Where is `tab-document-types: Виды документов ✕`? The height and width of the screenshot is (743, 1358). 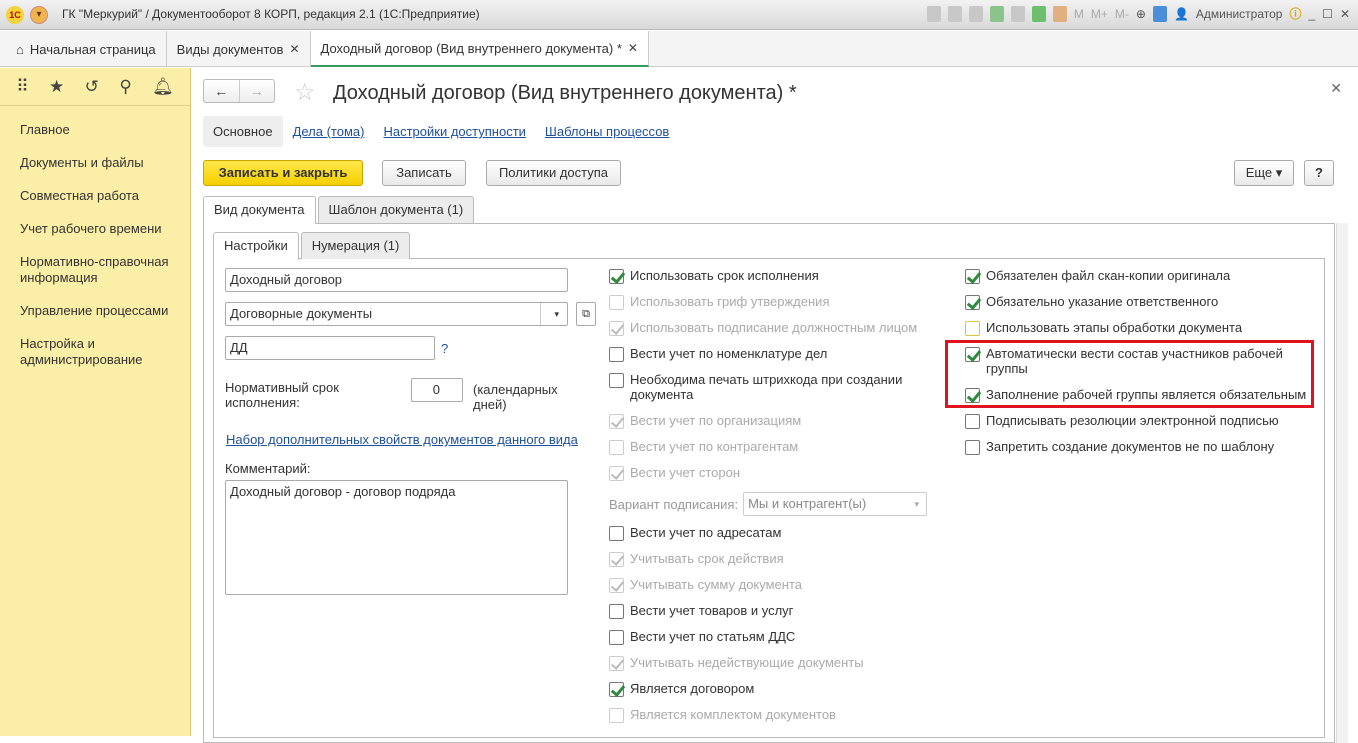 tab-document-types: Виды документов ✕ is located at coordinates (239, 49).